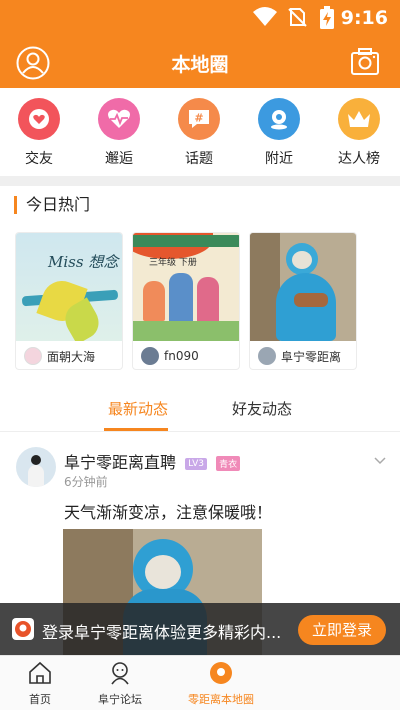  I want to click on camera-icon, so click(365, 62).